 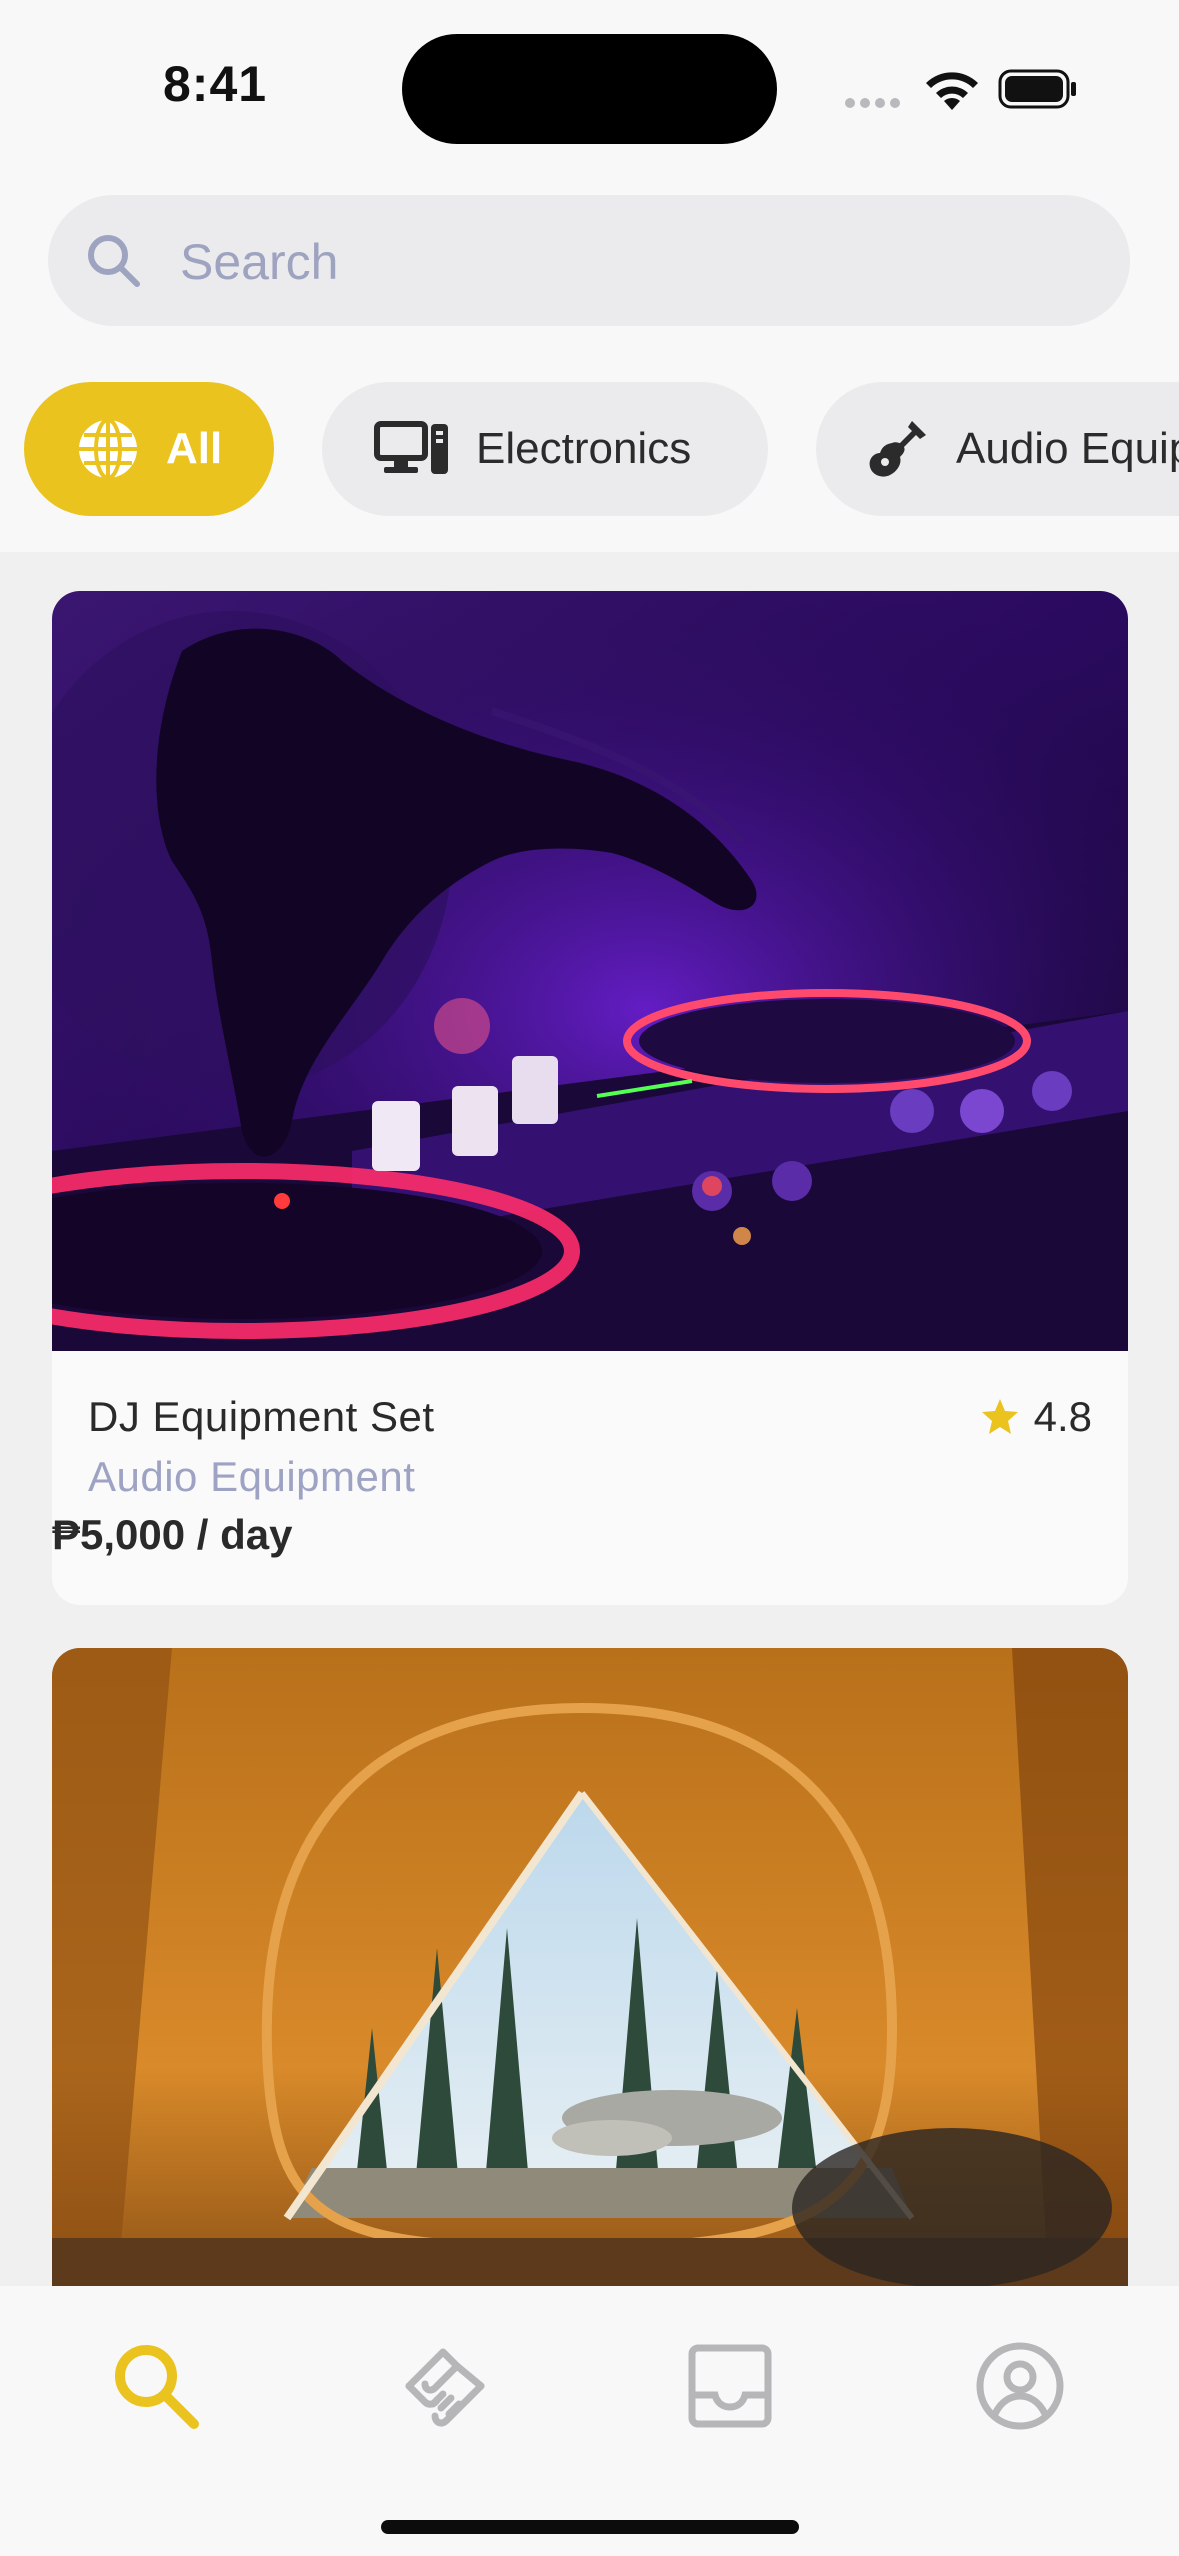 I want to click on category-chip-audio-equipment: Audio Equipment, so click(x=997, y=449).